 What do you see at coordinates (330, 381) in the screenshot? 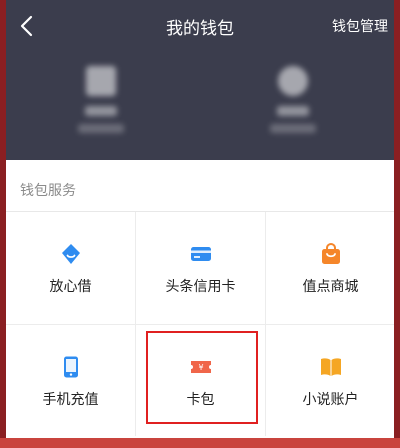
I see `service-novel-account: 小说账户` at bounding box center [330, 381].